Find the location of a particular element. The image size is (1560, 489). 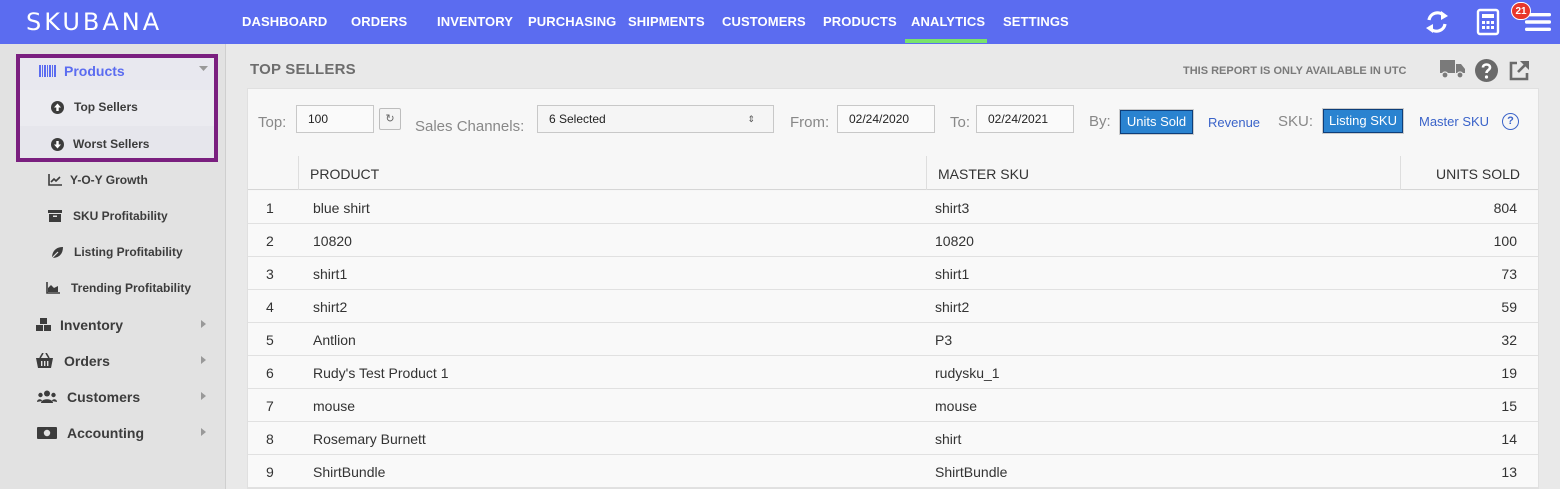

units-sold-cell: 14 is located at coordinates (1509, 439).